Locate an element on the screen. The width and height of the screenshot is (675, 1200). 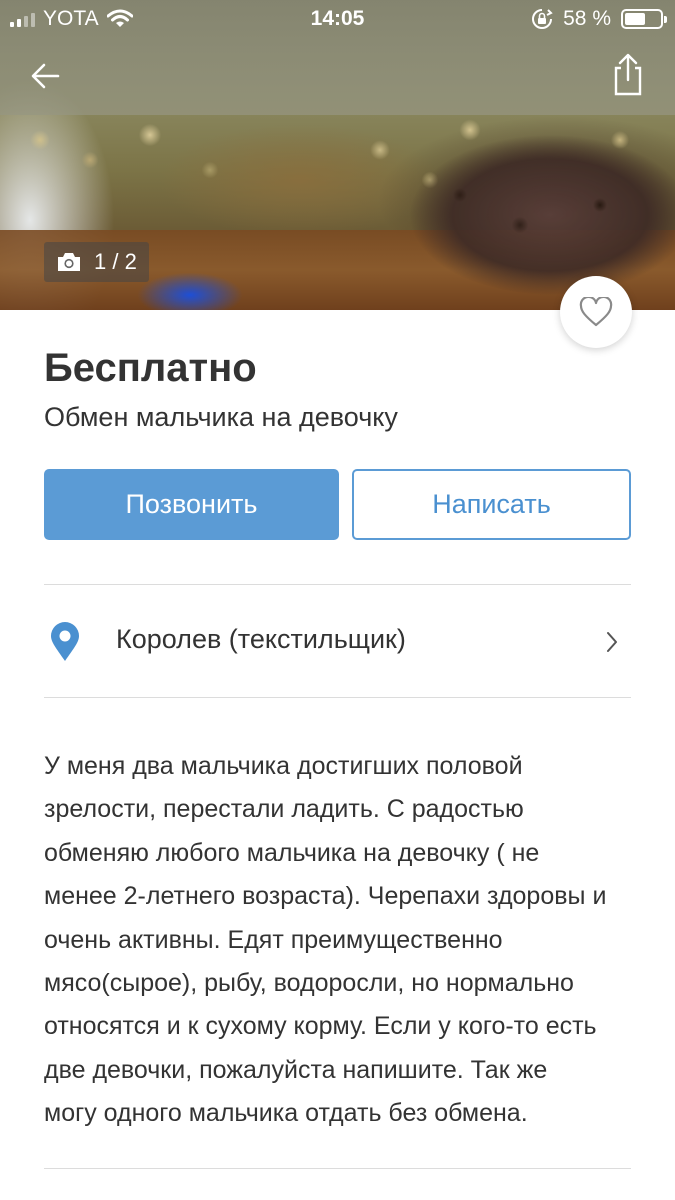
write-button: Написать is located at coordinates (491, 504).